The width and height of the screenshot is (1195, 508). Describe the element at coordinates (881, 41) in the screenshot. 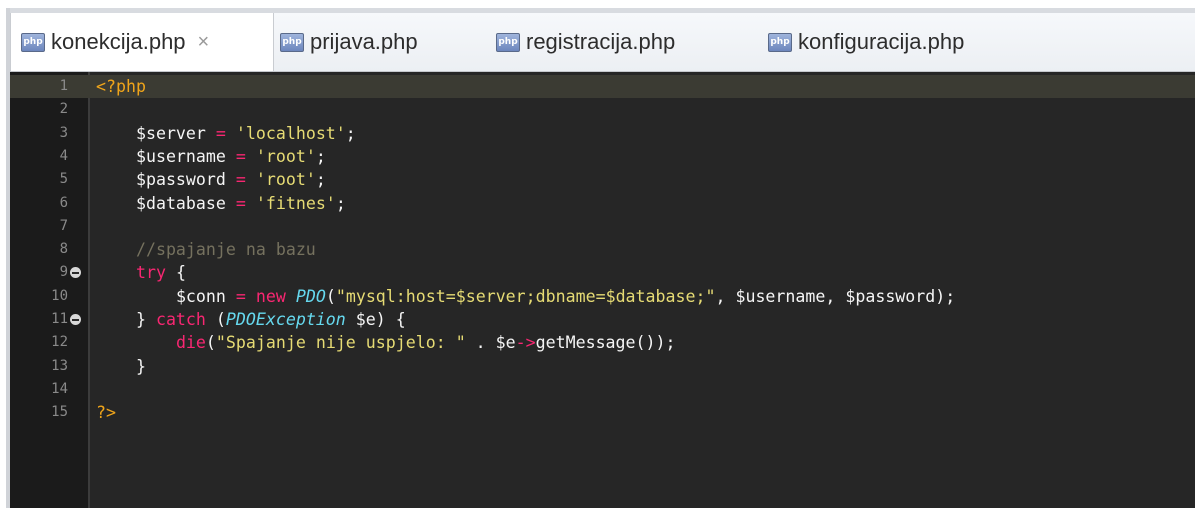

I see `tab-label: konfiguracija.php` at that location.